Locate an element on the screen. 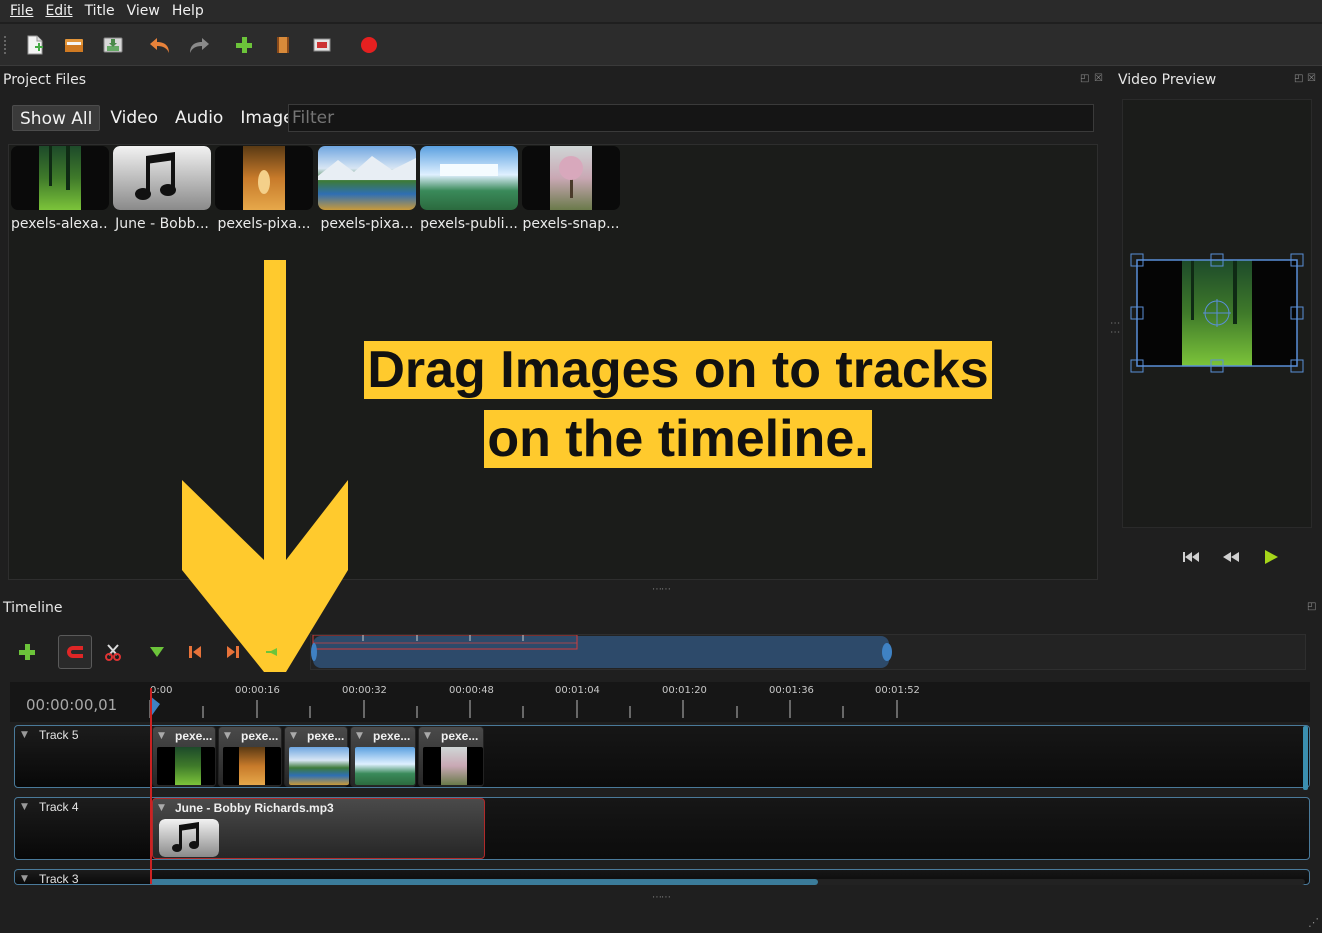 The image size is (1322, 933). project-files-filter-tabs: Show All Video Audio Image is located at coordinates (158, 118).